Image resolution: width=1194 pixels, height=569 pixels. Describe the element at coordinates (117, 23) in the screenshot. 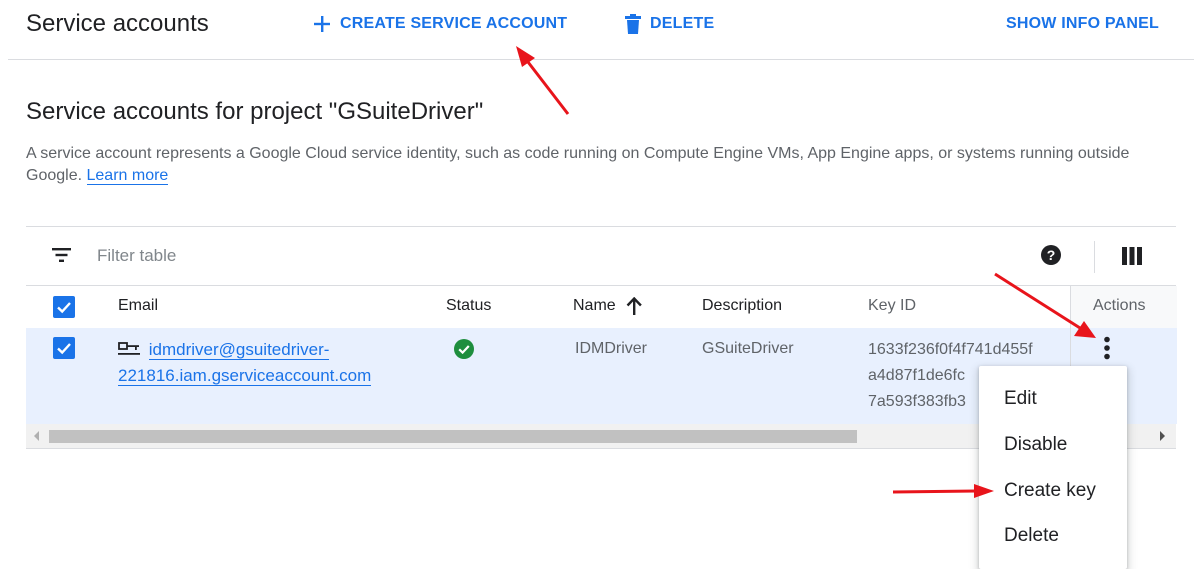

I see `page-title: Service accounts` at that location.